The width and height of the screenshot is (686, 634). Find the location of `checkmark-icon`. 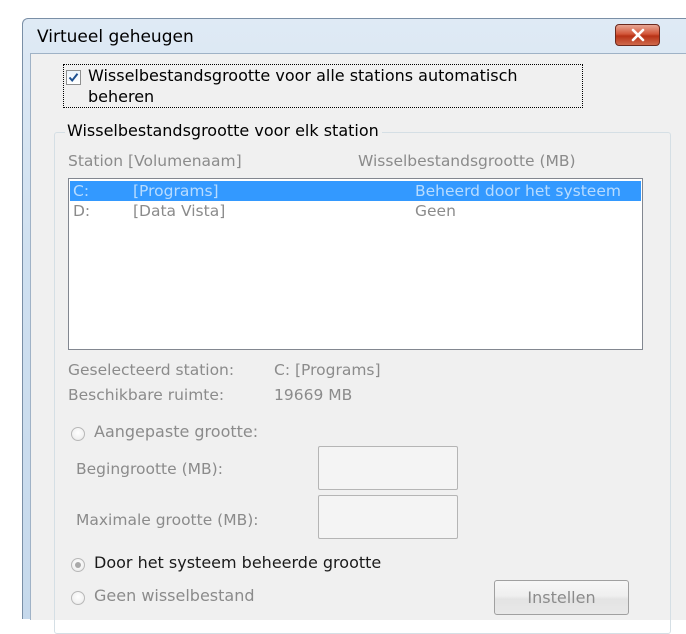

checkmark-icon is located at coordinates (73, 78).